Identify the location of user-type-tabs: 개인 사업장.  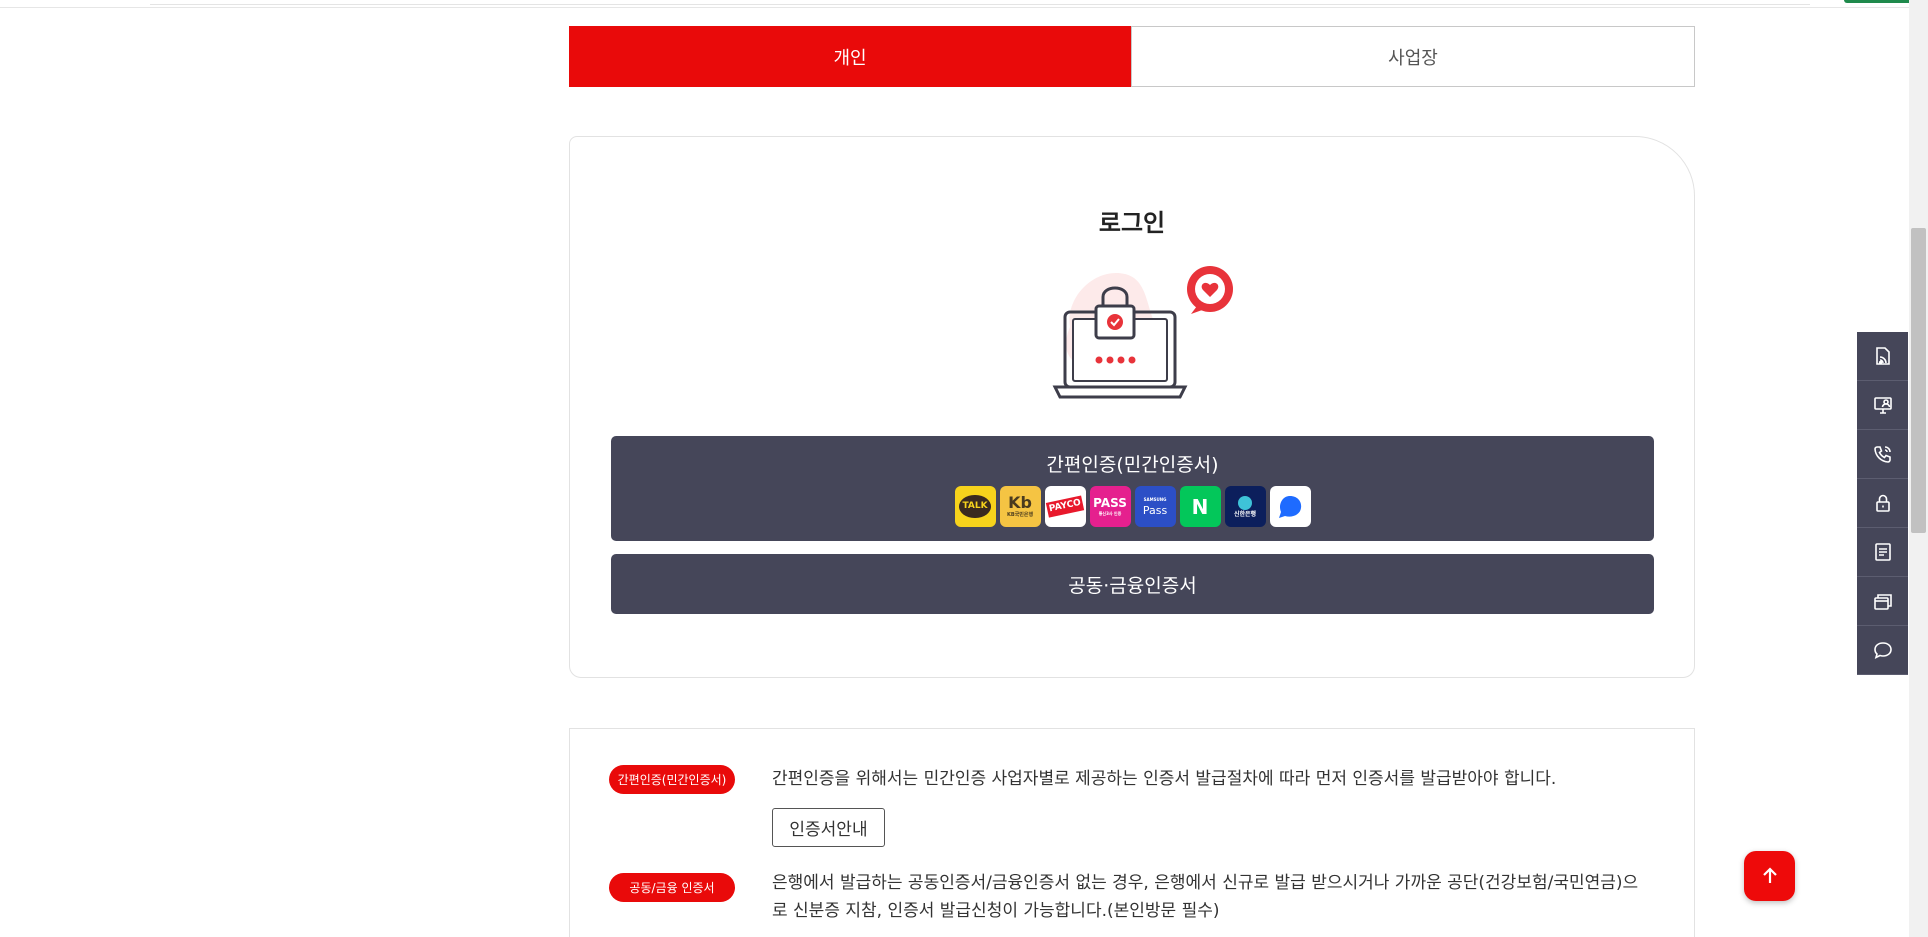
(1132, 56).